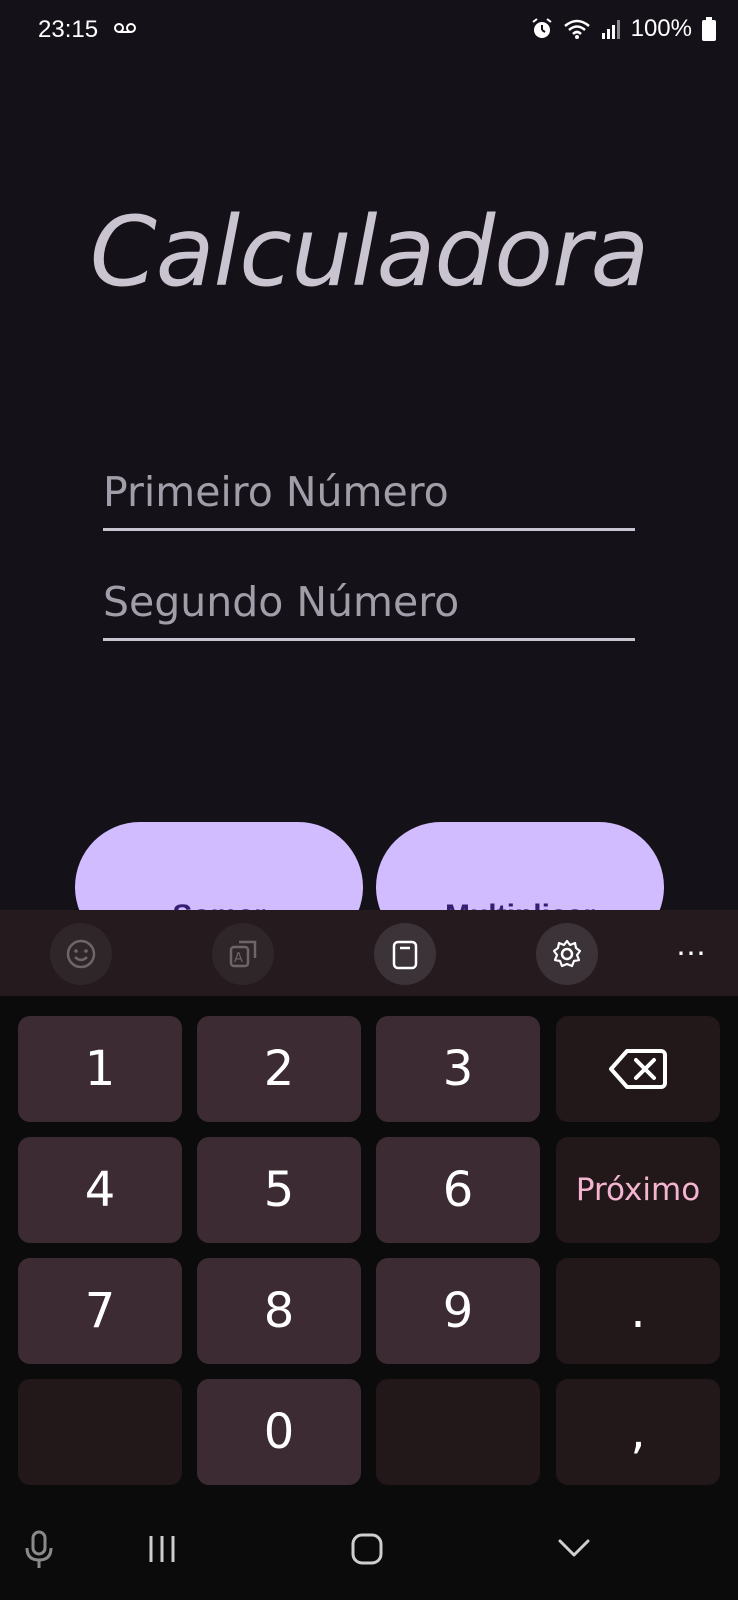 Image resolution: width=738 pixels, height=1600 pixels. I want to click on clipboard-icon, so click(405, 954).